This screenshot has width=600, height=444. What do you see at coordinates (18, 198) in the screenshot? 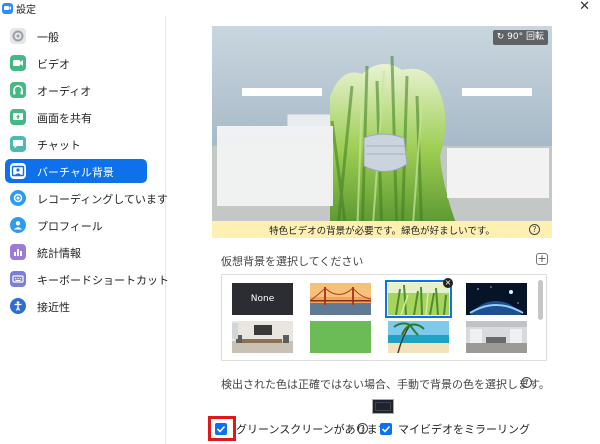
I see `record-icon` at bounding box center [18, 198].